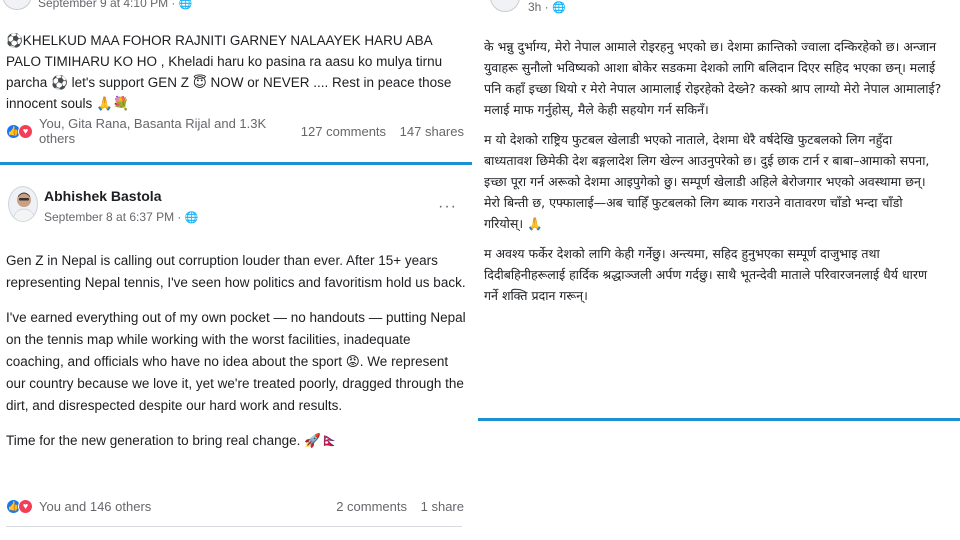 The height and width of the screenshot is (540, 960). Describe the element at coordinates (371, 506) in the screenshot. I see `comments-count: 2 comments` at that location.